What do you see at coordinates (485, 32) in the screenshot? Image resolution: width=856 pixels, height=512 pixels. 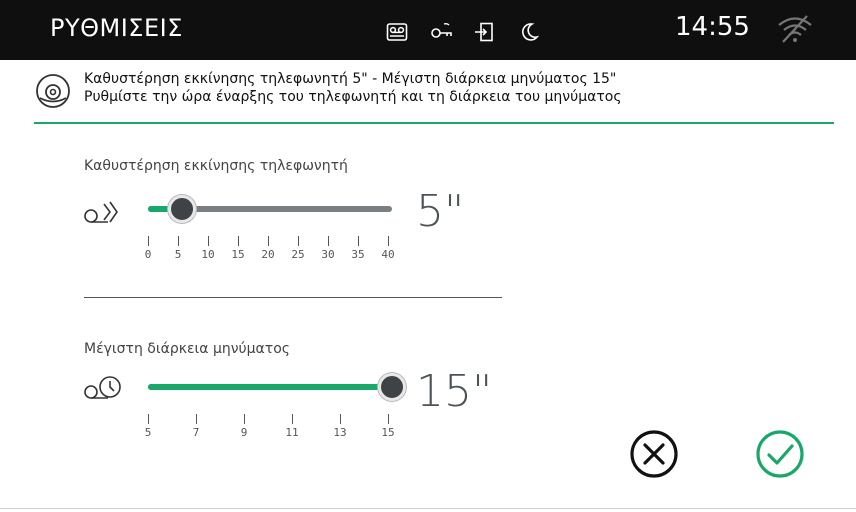 I see `door-exit-icon` at bounding box center [485, 32].